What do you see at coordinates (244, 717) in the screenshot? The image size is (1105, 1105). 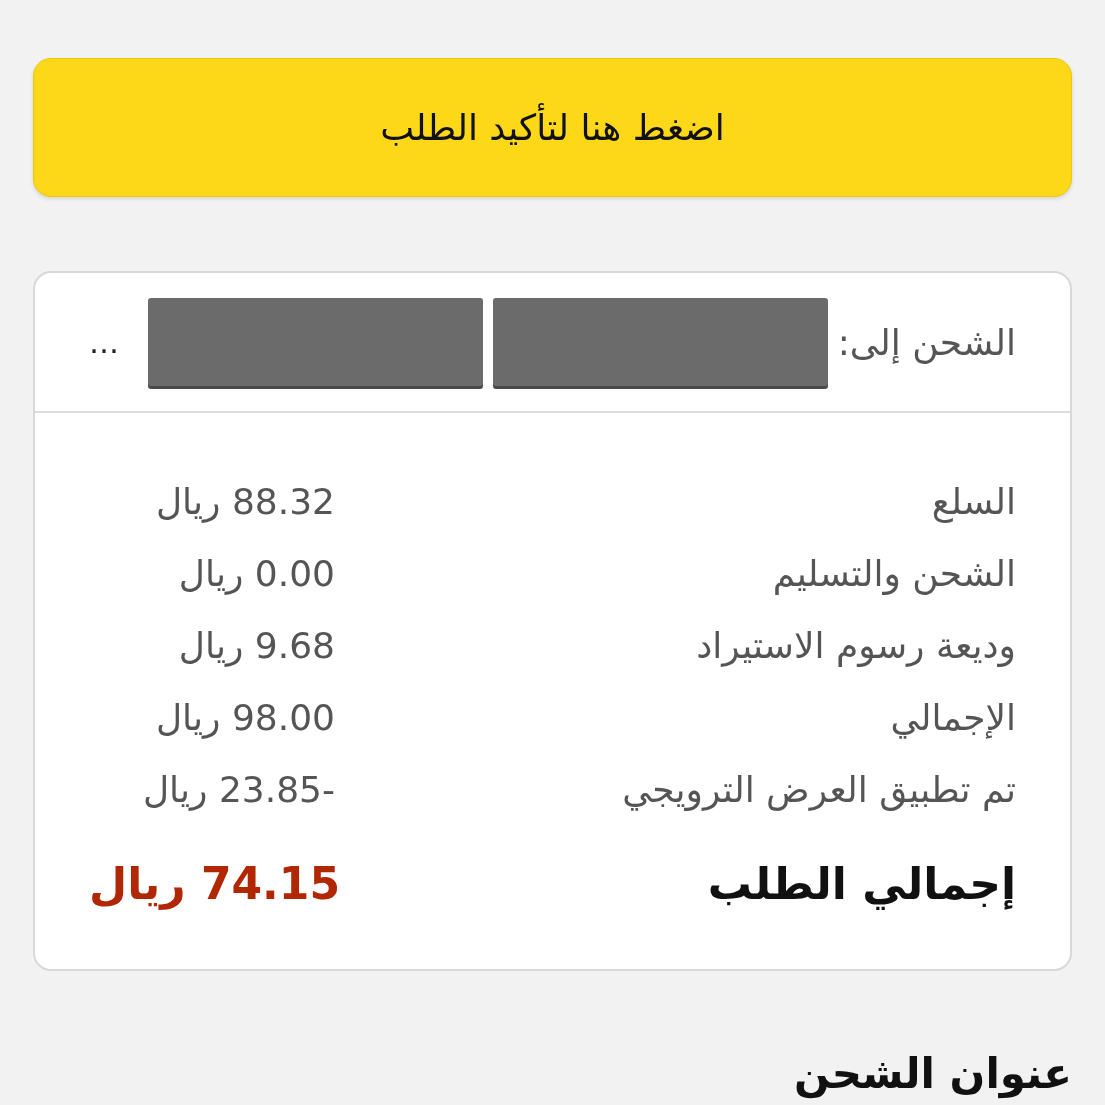 I see `summary-amount: 98.00 ريال` at bounding box center [244, 717].